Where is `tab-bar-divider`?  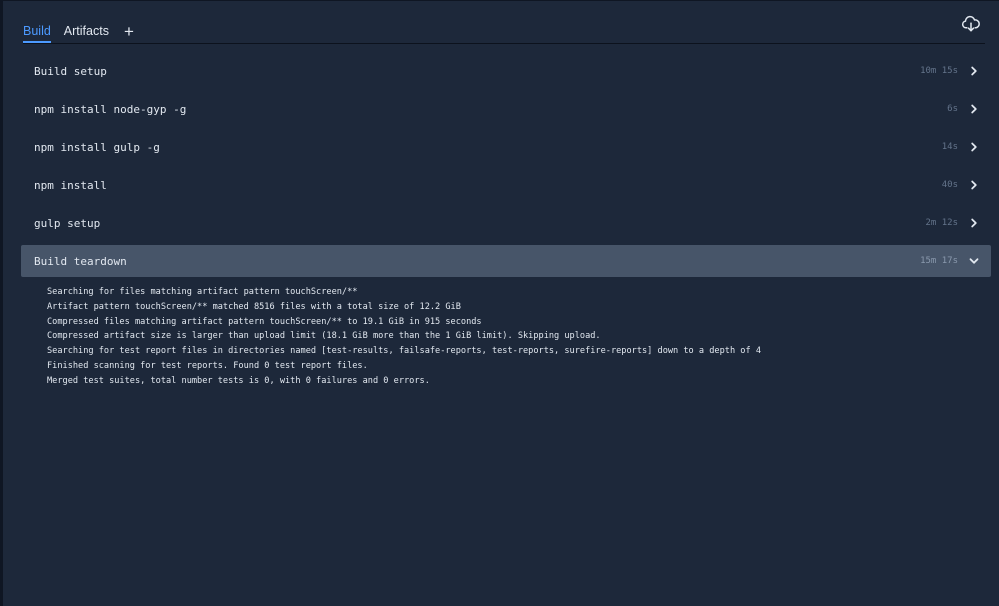 tab-bar-divider is located at coordinates (504, 43).